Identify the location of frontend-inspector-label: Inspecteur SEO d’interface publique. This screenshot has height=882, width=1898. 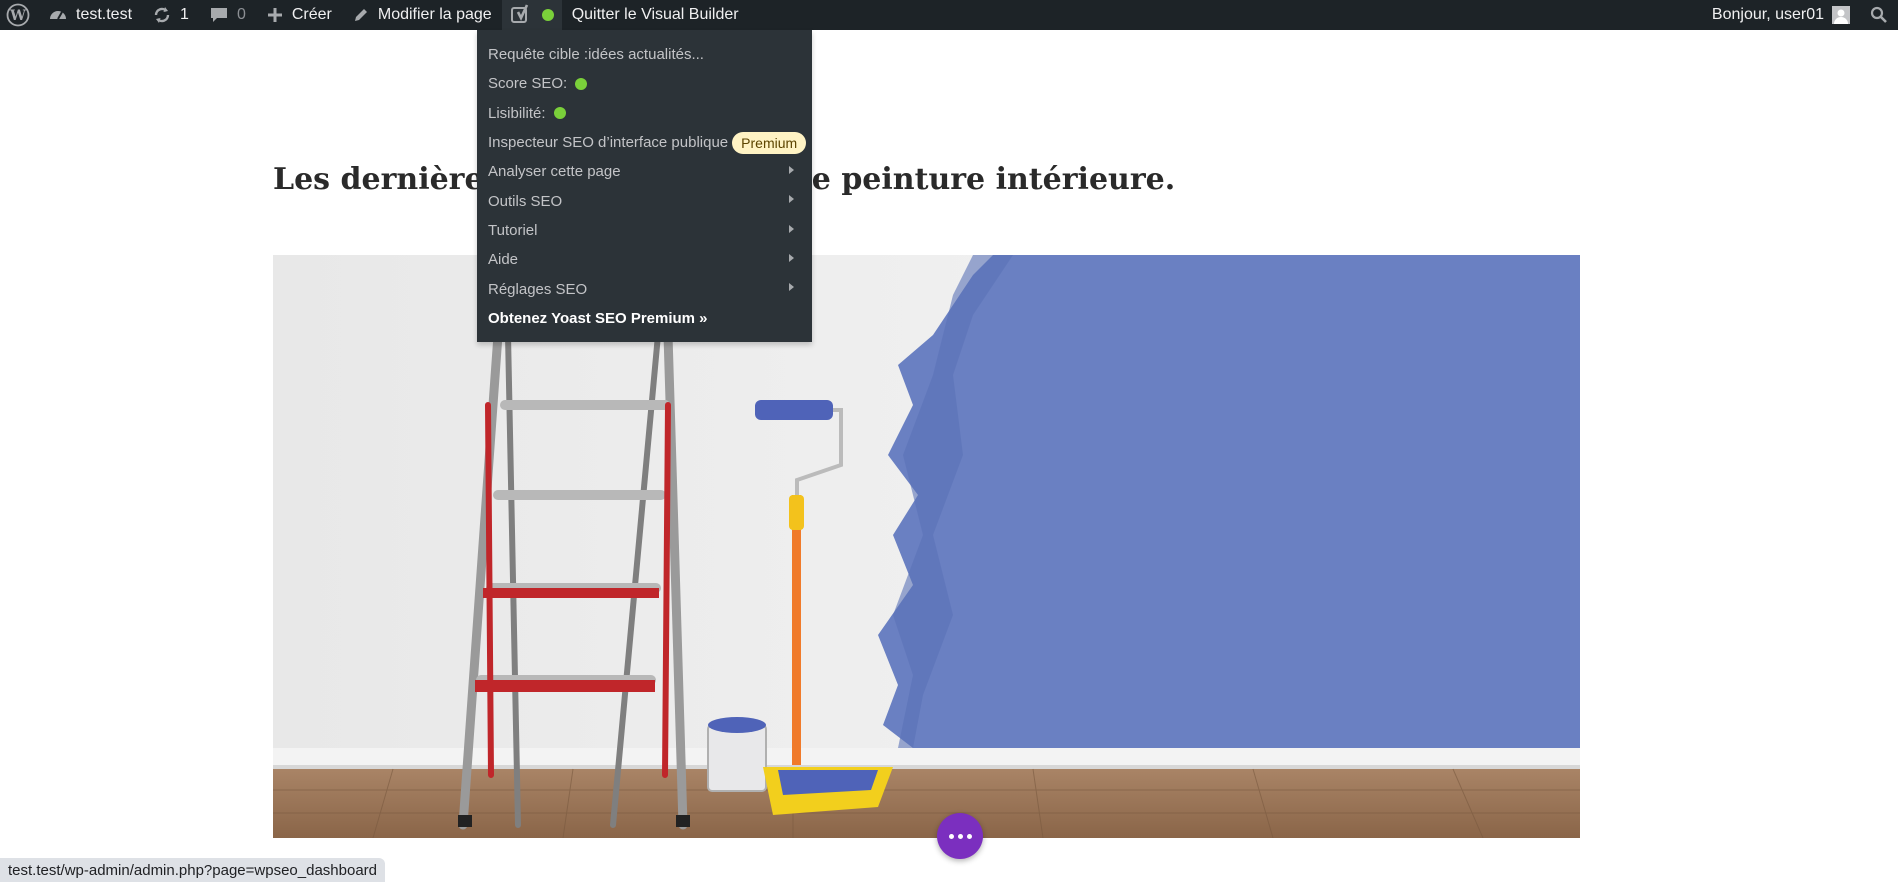
(608, 143).